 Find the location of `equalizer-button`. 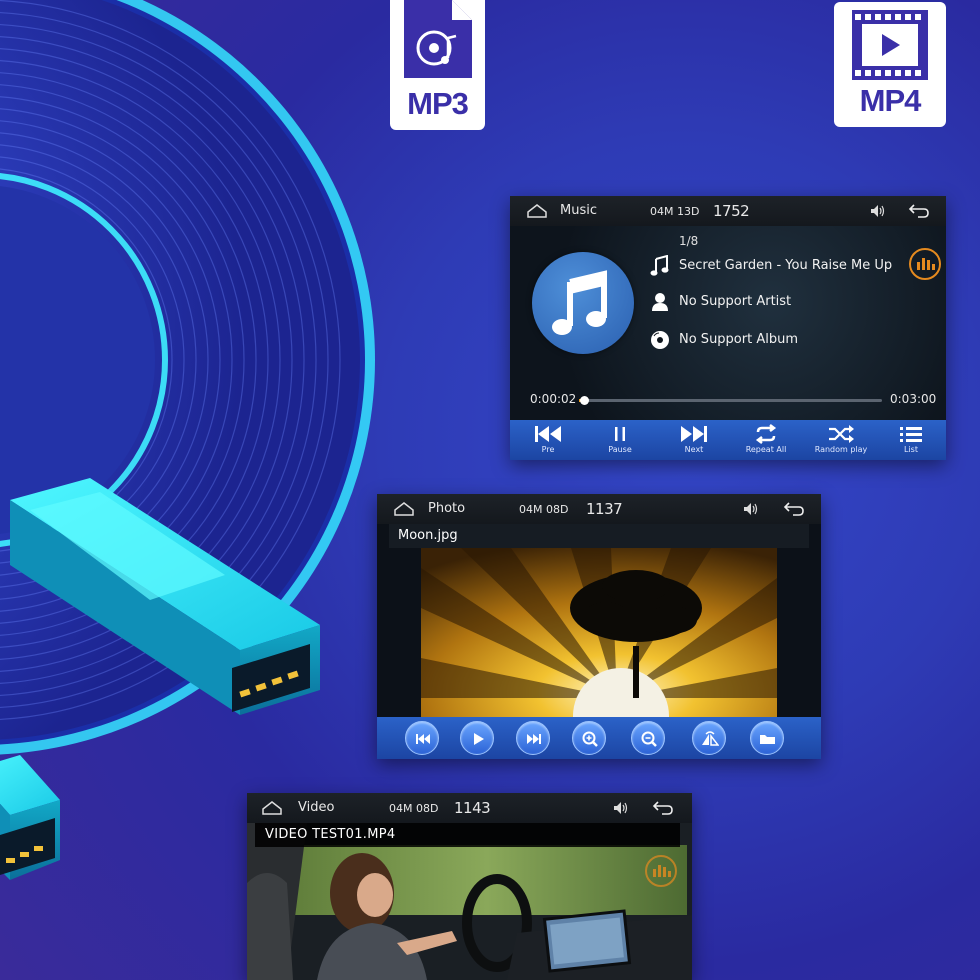

equalizer-button is located at coordinates (925, 264).